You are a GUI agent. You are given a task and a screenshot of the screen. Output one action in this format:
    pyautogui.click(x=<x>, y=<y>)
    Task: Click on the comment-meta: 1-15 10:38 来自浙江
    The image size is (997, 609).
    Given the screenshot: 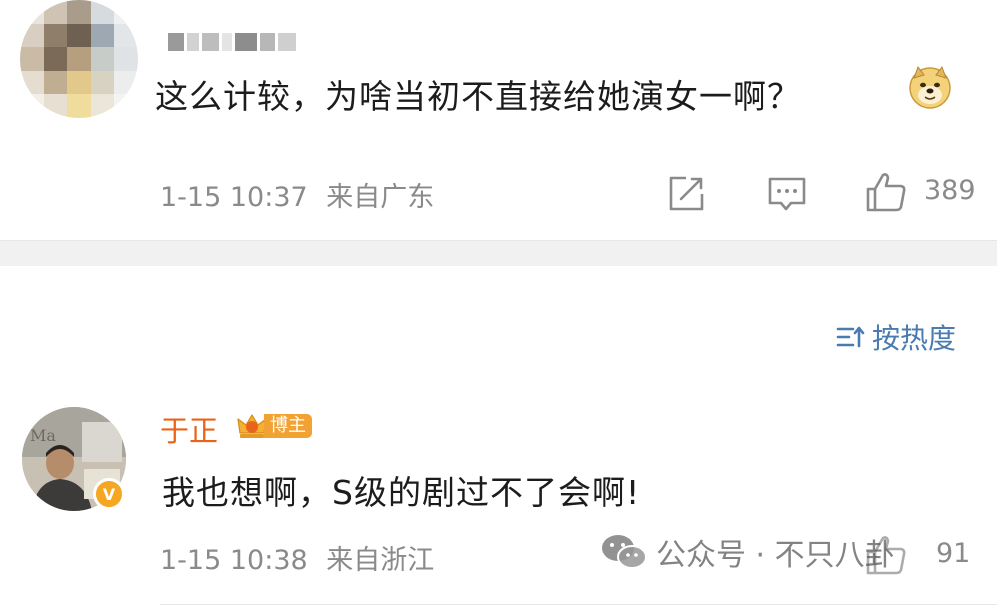 What is the action you would take?
    pyautogui.click(x=297, y=557)
    